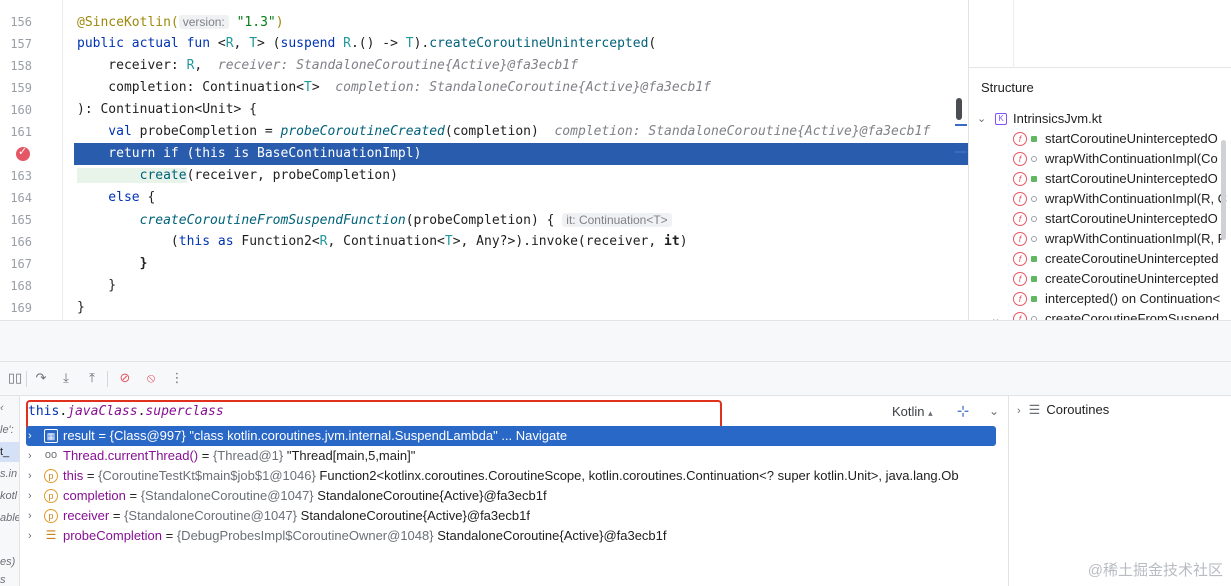  What do you see at coordinates (126, 411) in the screenshot?
I see `expression-input: this.javaClass.superclass` at bounding box center [126, 411].